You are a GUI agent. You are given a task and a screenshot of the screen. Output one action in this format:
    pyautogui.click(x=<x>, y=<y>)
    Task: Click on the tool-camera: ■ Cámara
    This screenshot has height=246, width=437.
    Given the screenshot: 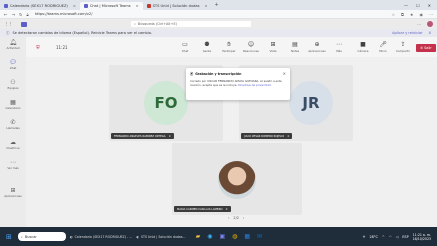 What is the action you would take?
    pyautogui.click(x=363, y=47)
    